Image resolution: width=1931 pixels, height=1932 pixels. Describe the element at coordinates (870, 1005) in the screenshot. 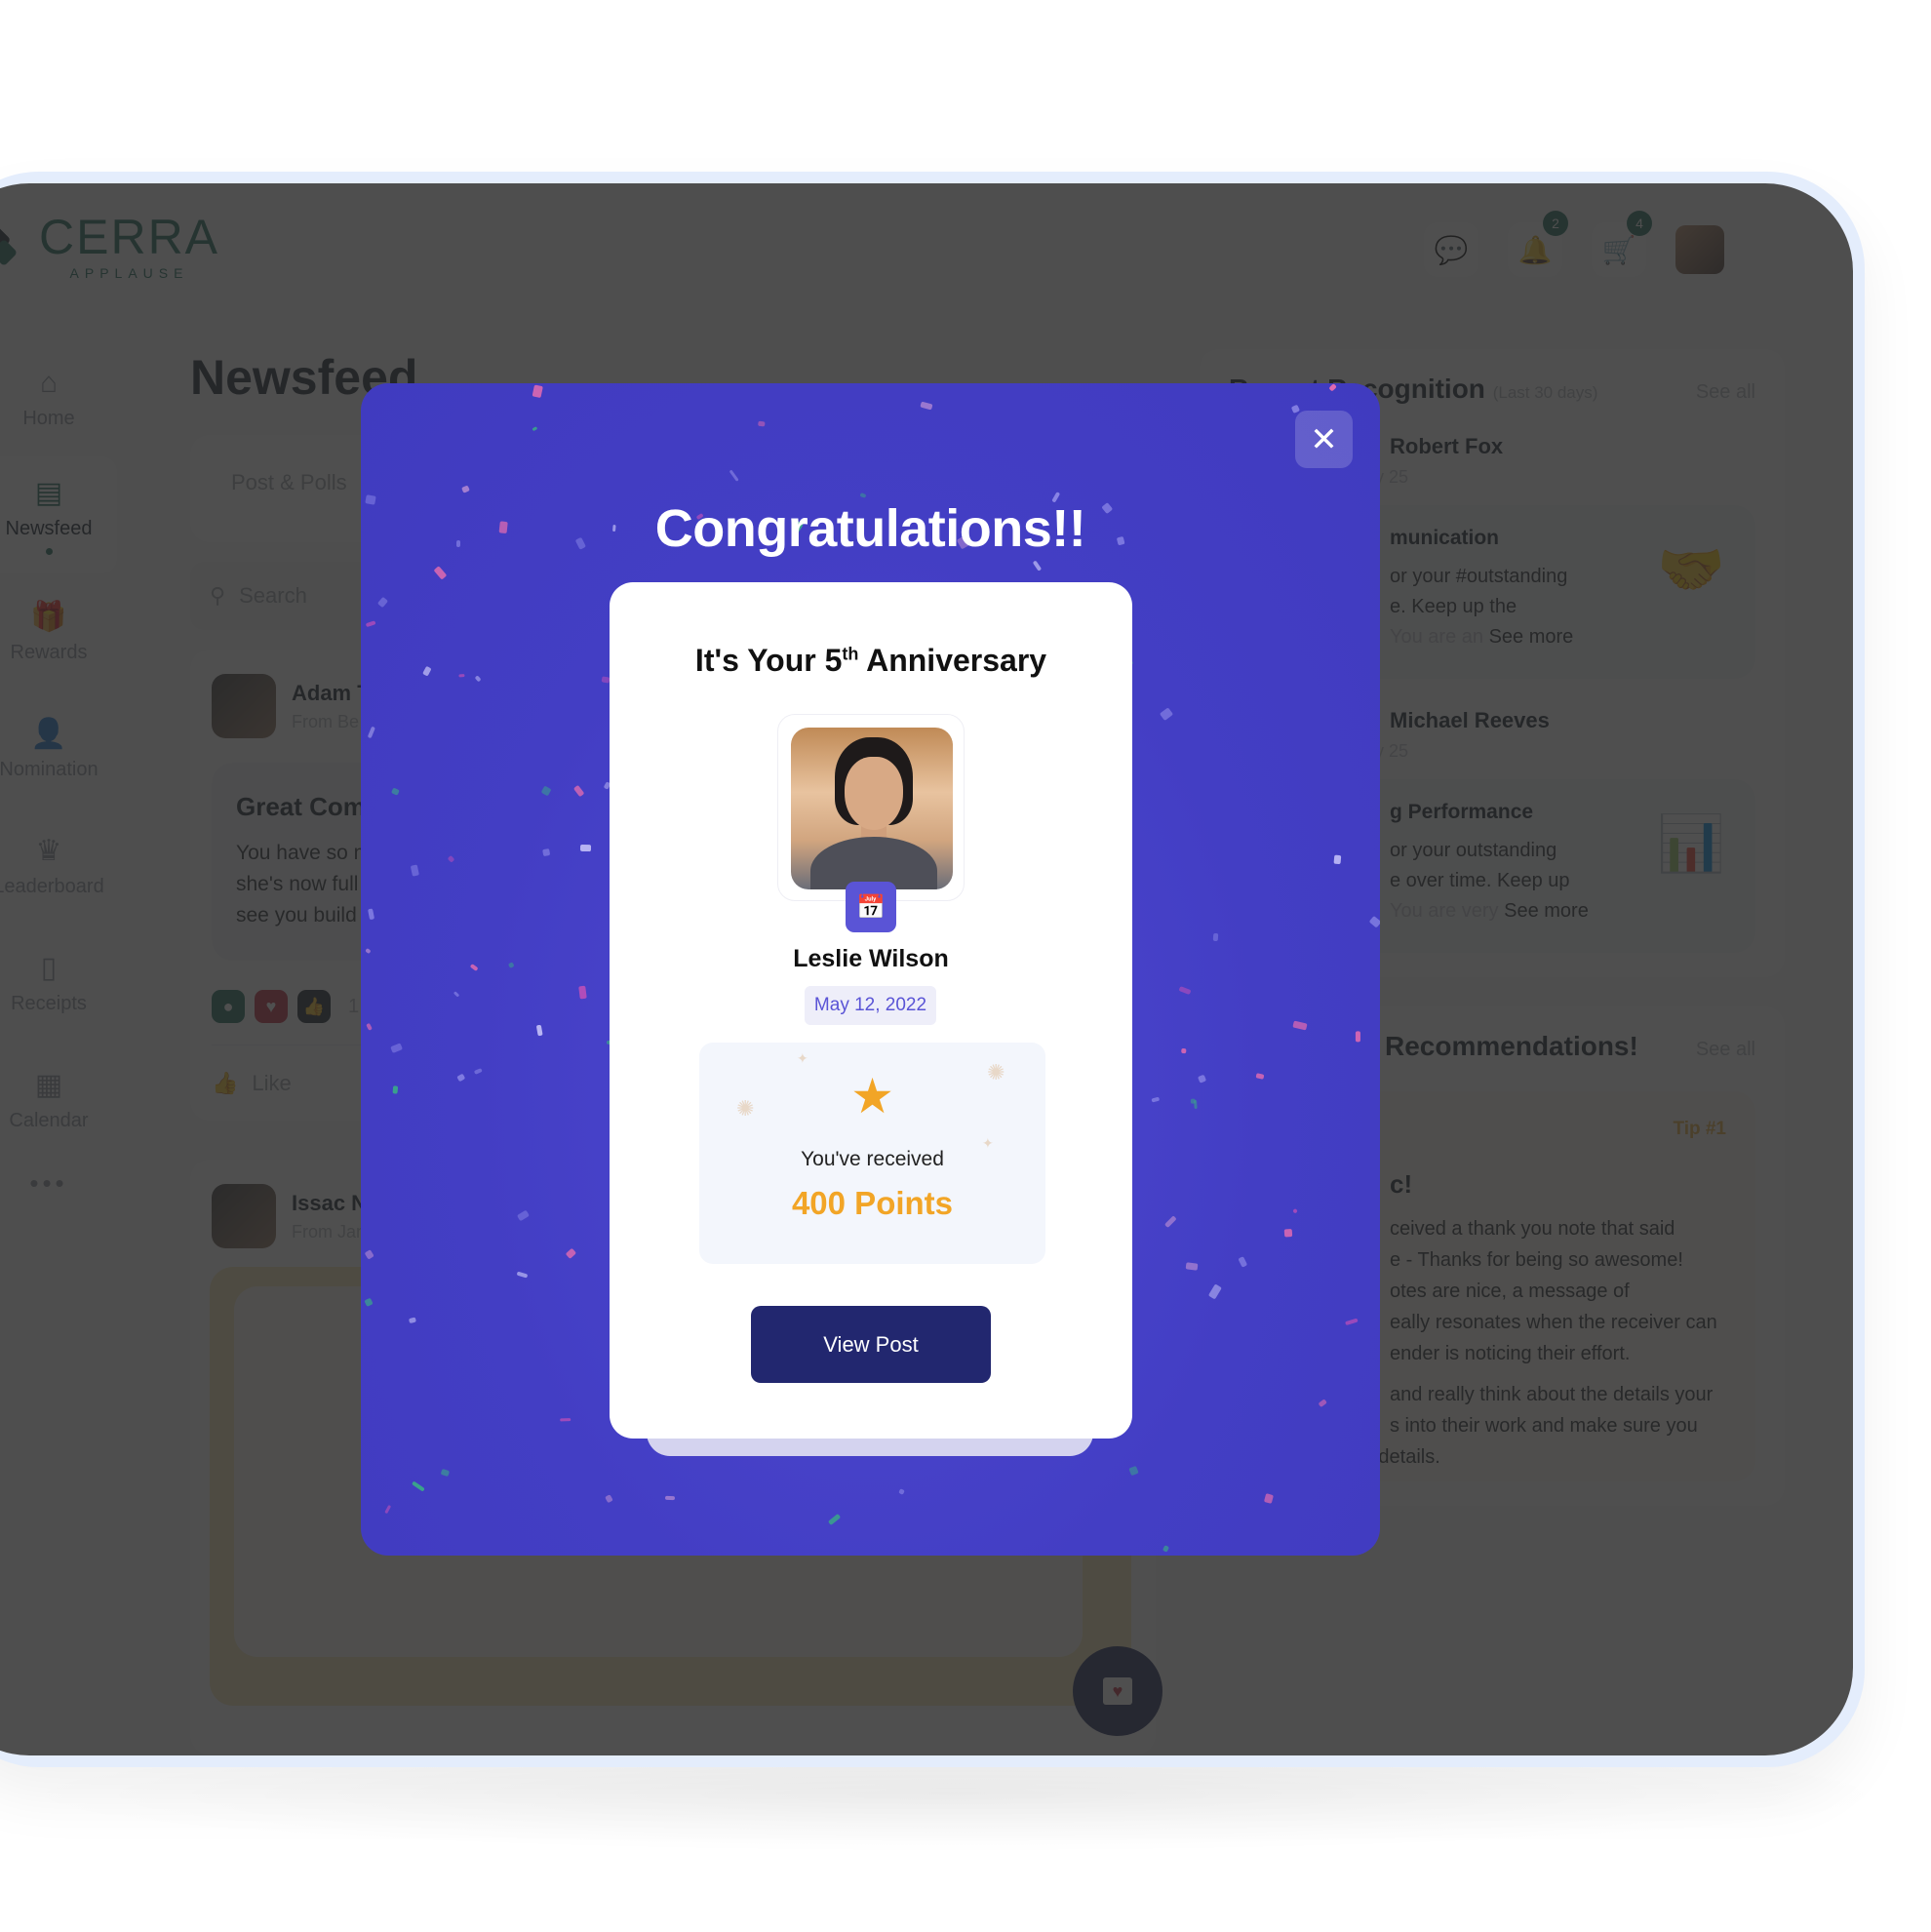

I see `anniversary-date: May 12, 2022` at that location.